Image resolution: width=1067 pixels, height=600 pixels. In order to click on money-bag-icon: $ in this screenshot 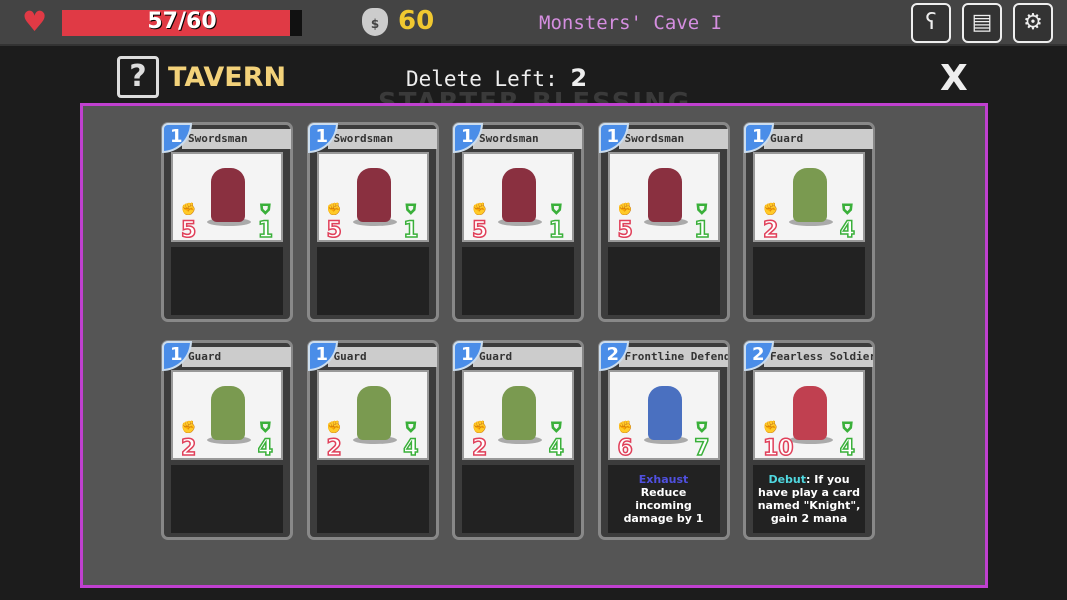, I will do `click(375, 22)`.